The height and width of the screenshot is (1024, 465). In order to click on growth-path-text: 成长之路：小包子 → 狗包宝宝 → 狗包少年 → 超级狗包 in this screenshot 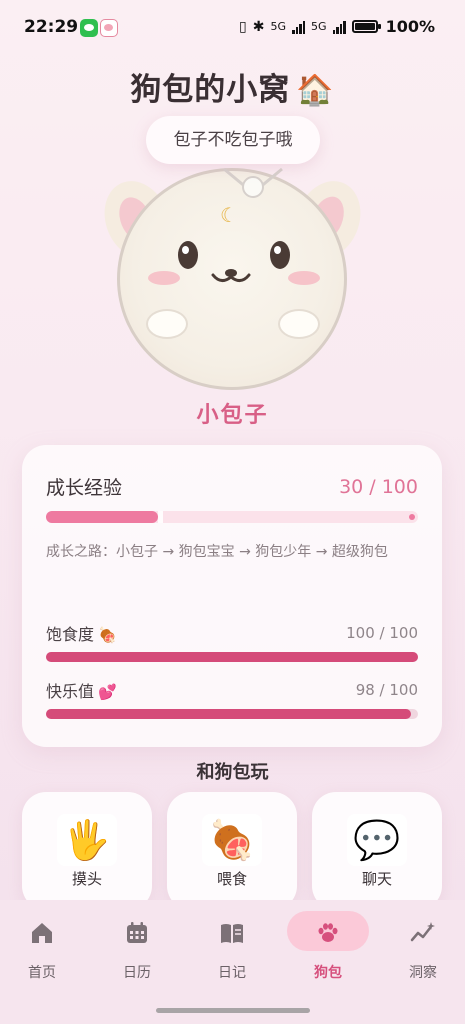, I will do `click(217, 552)`.